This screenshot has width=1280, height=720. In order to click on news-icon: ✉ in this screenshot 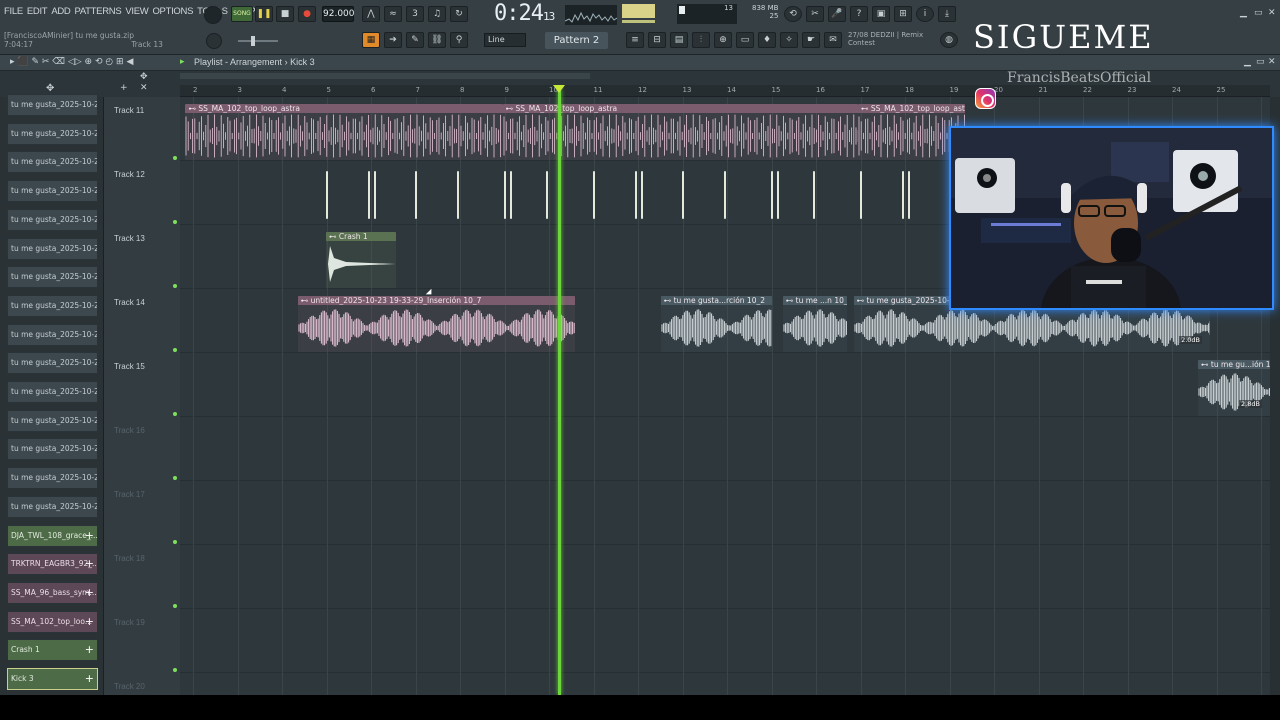, I will do `click(833, 40)`.